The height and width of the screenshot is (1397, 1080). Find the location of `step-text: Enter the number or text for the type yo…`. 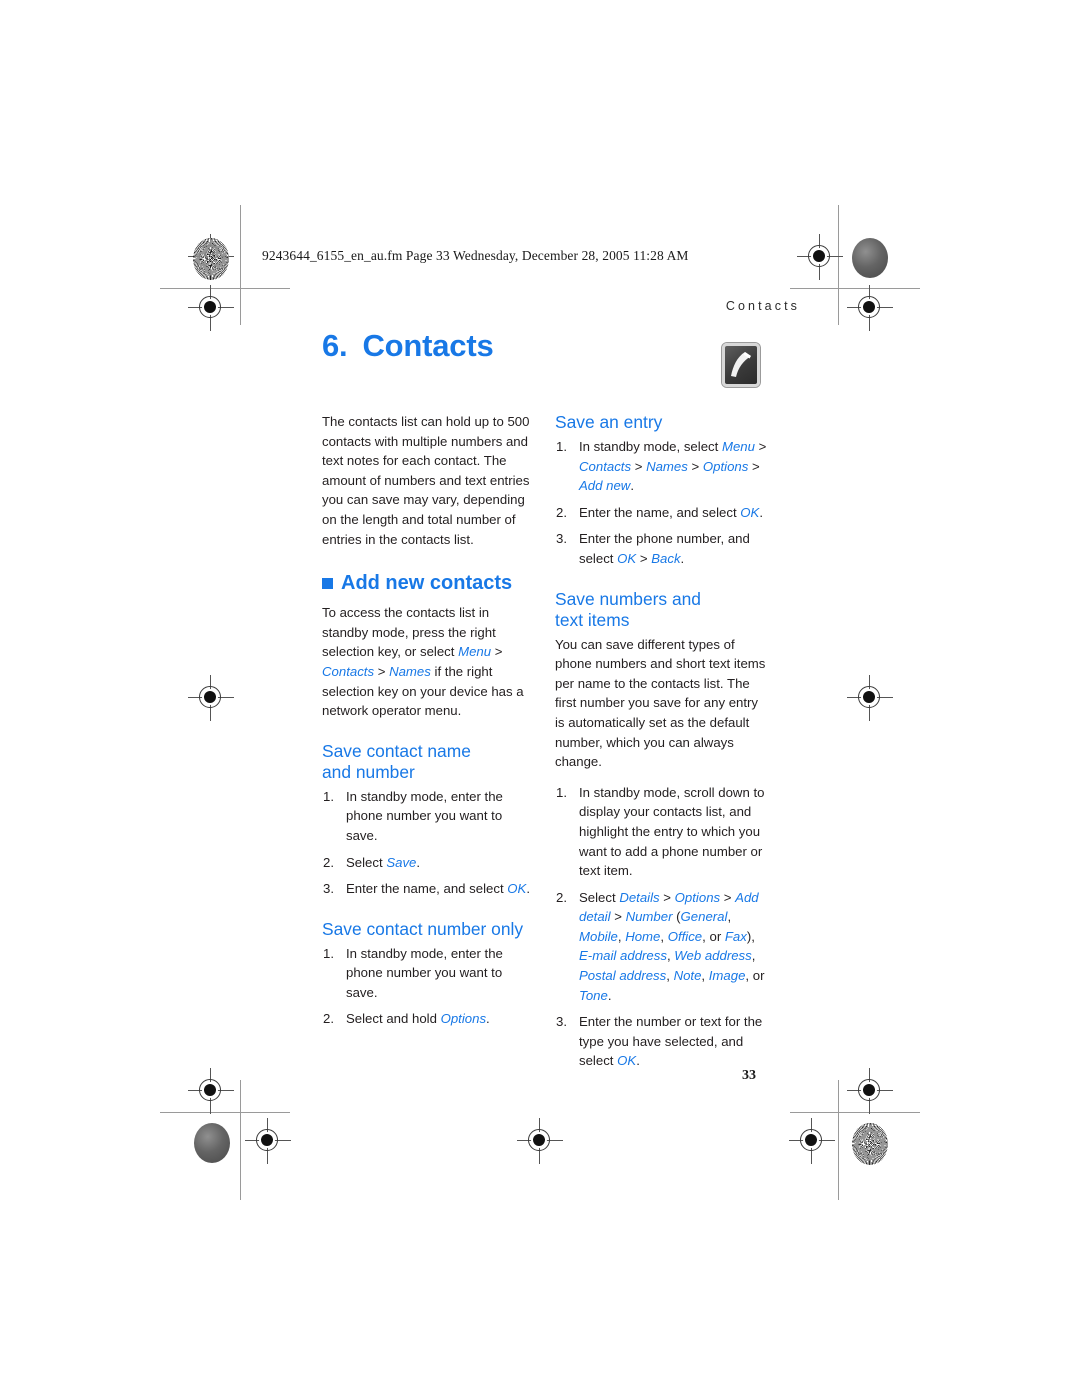

step-text: Enter the number or text for the type yo… is located at coordinates (671, 1041).